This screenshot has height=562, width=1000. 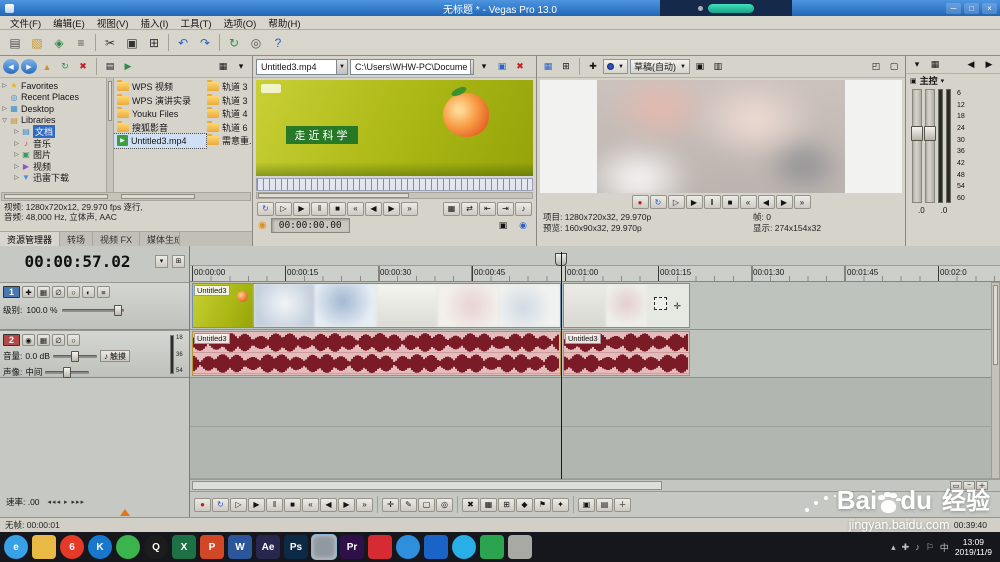 What do you see at coordinates (560, 504) in the screenshot?
I see `event-tool-icon: ✦` at bounding box center [560, 504].